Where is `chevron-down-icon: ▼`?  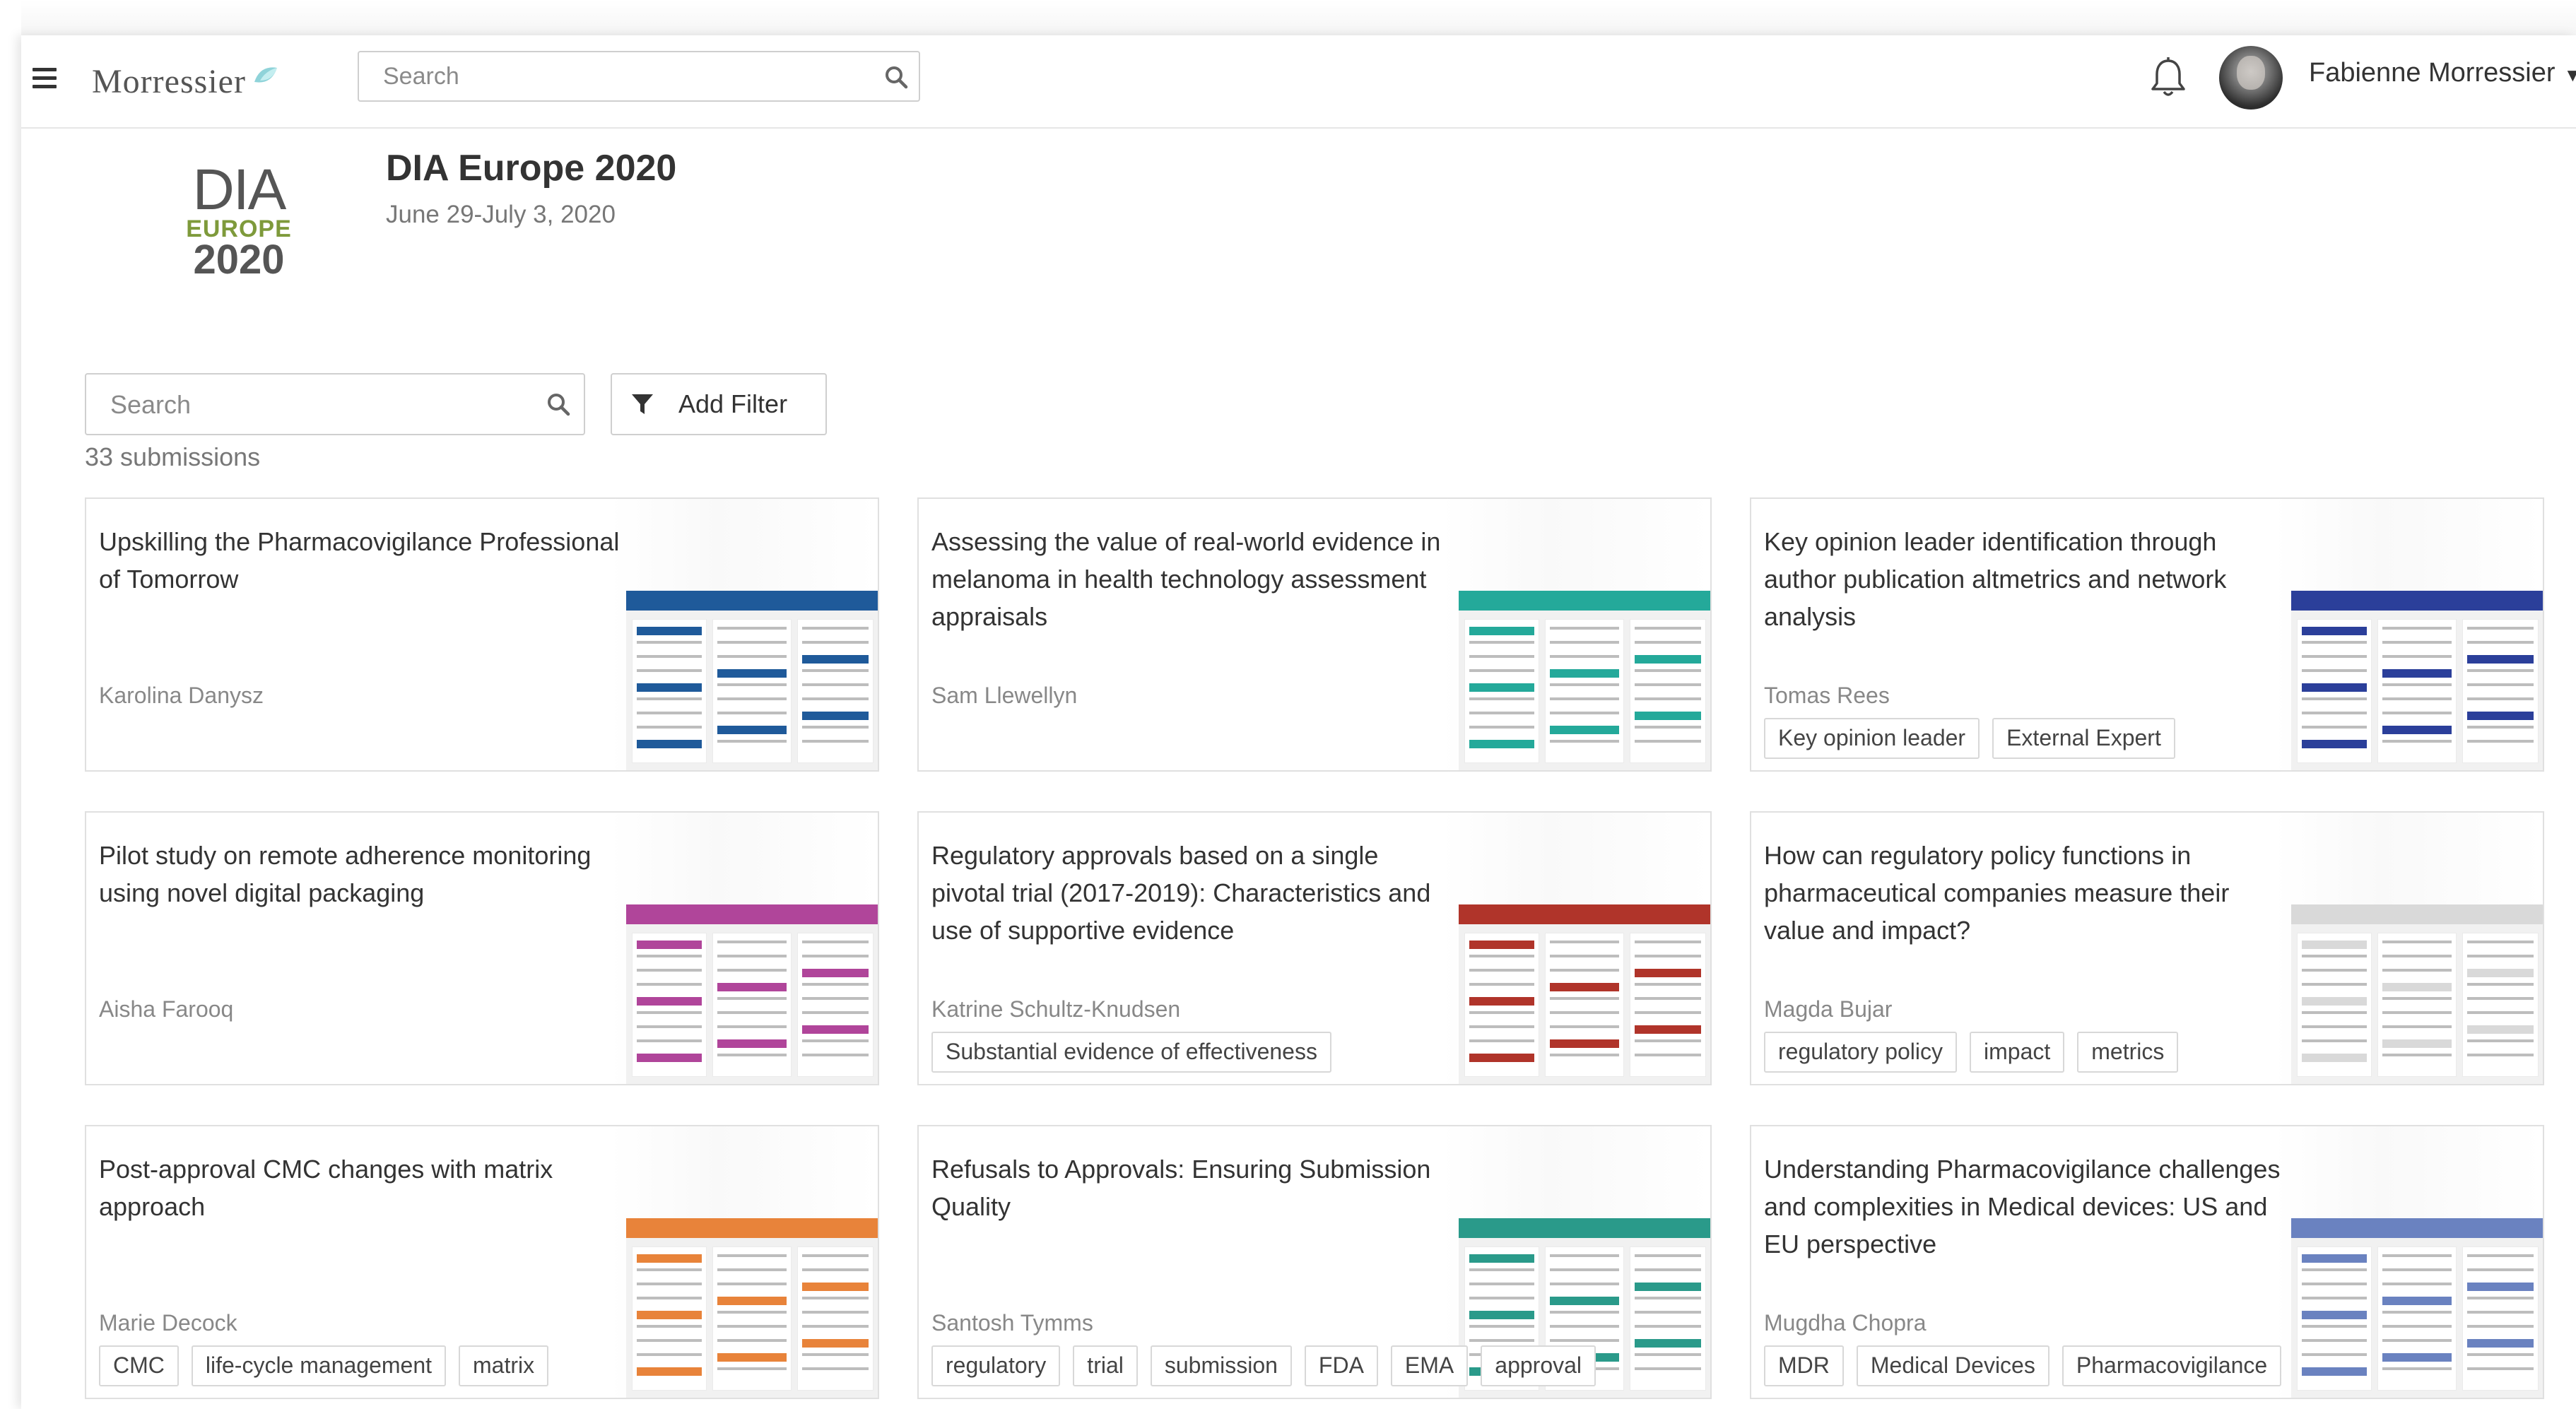
chevron-down-icon: ▼ is located at coordinates (2569, 75).